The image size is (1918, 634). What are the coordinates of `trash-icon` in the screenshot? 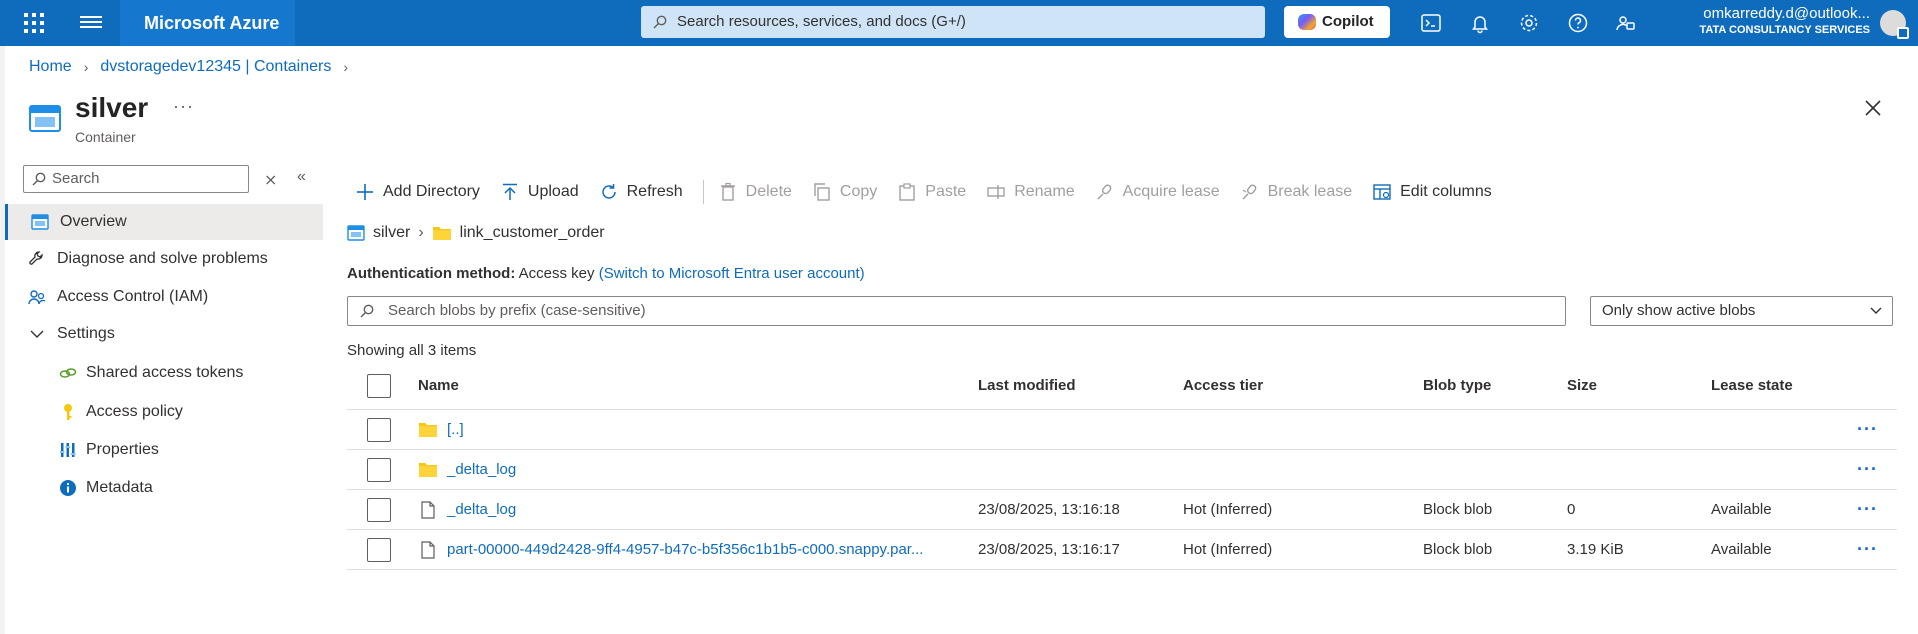 It's located at (727, 191).